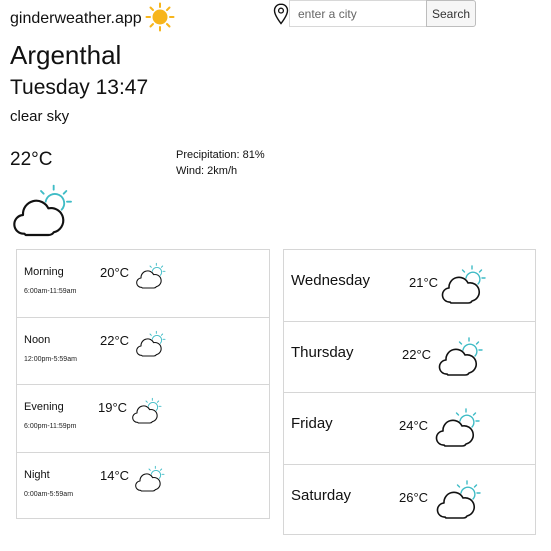 The image size is (551, 551). Describe the element at coordinates (281, 14) in the screenshot. I see `location-pin-icon` at that location.